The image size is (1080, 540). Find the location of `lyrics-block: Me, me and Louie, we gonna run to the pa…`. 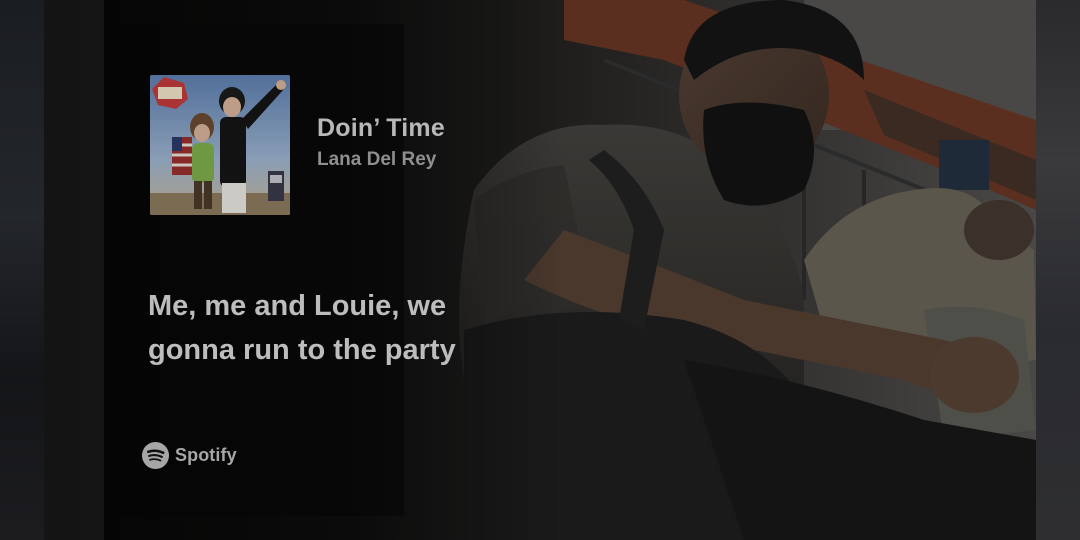

lyrics-block: Me, me and Louie, we gonna run to the pa… is located at coordinates (358, 328).